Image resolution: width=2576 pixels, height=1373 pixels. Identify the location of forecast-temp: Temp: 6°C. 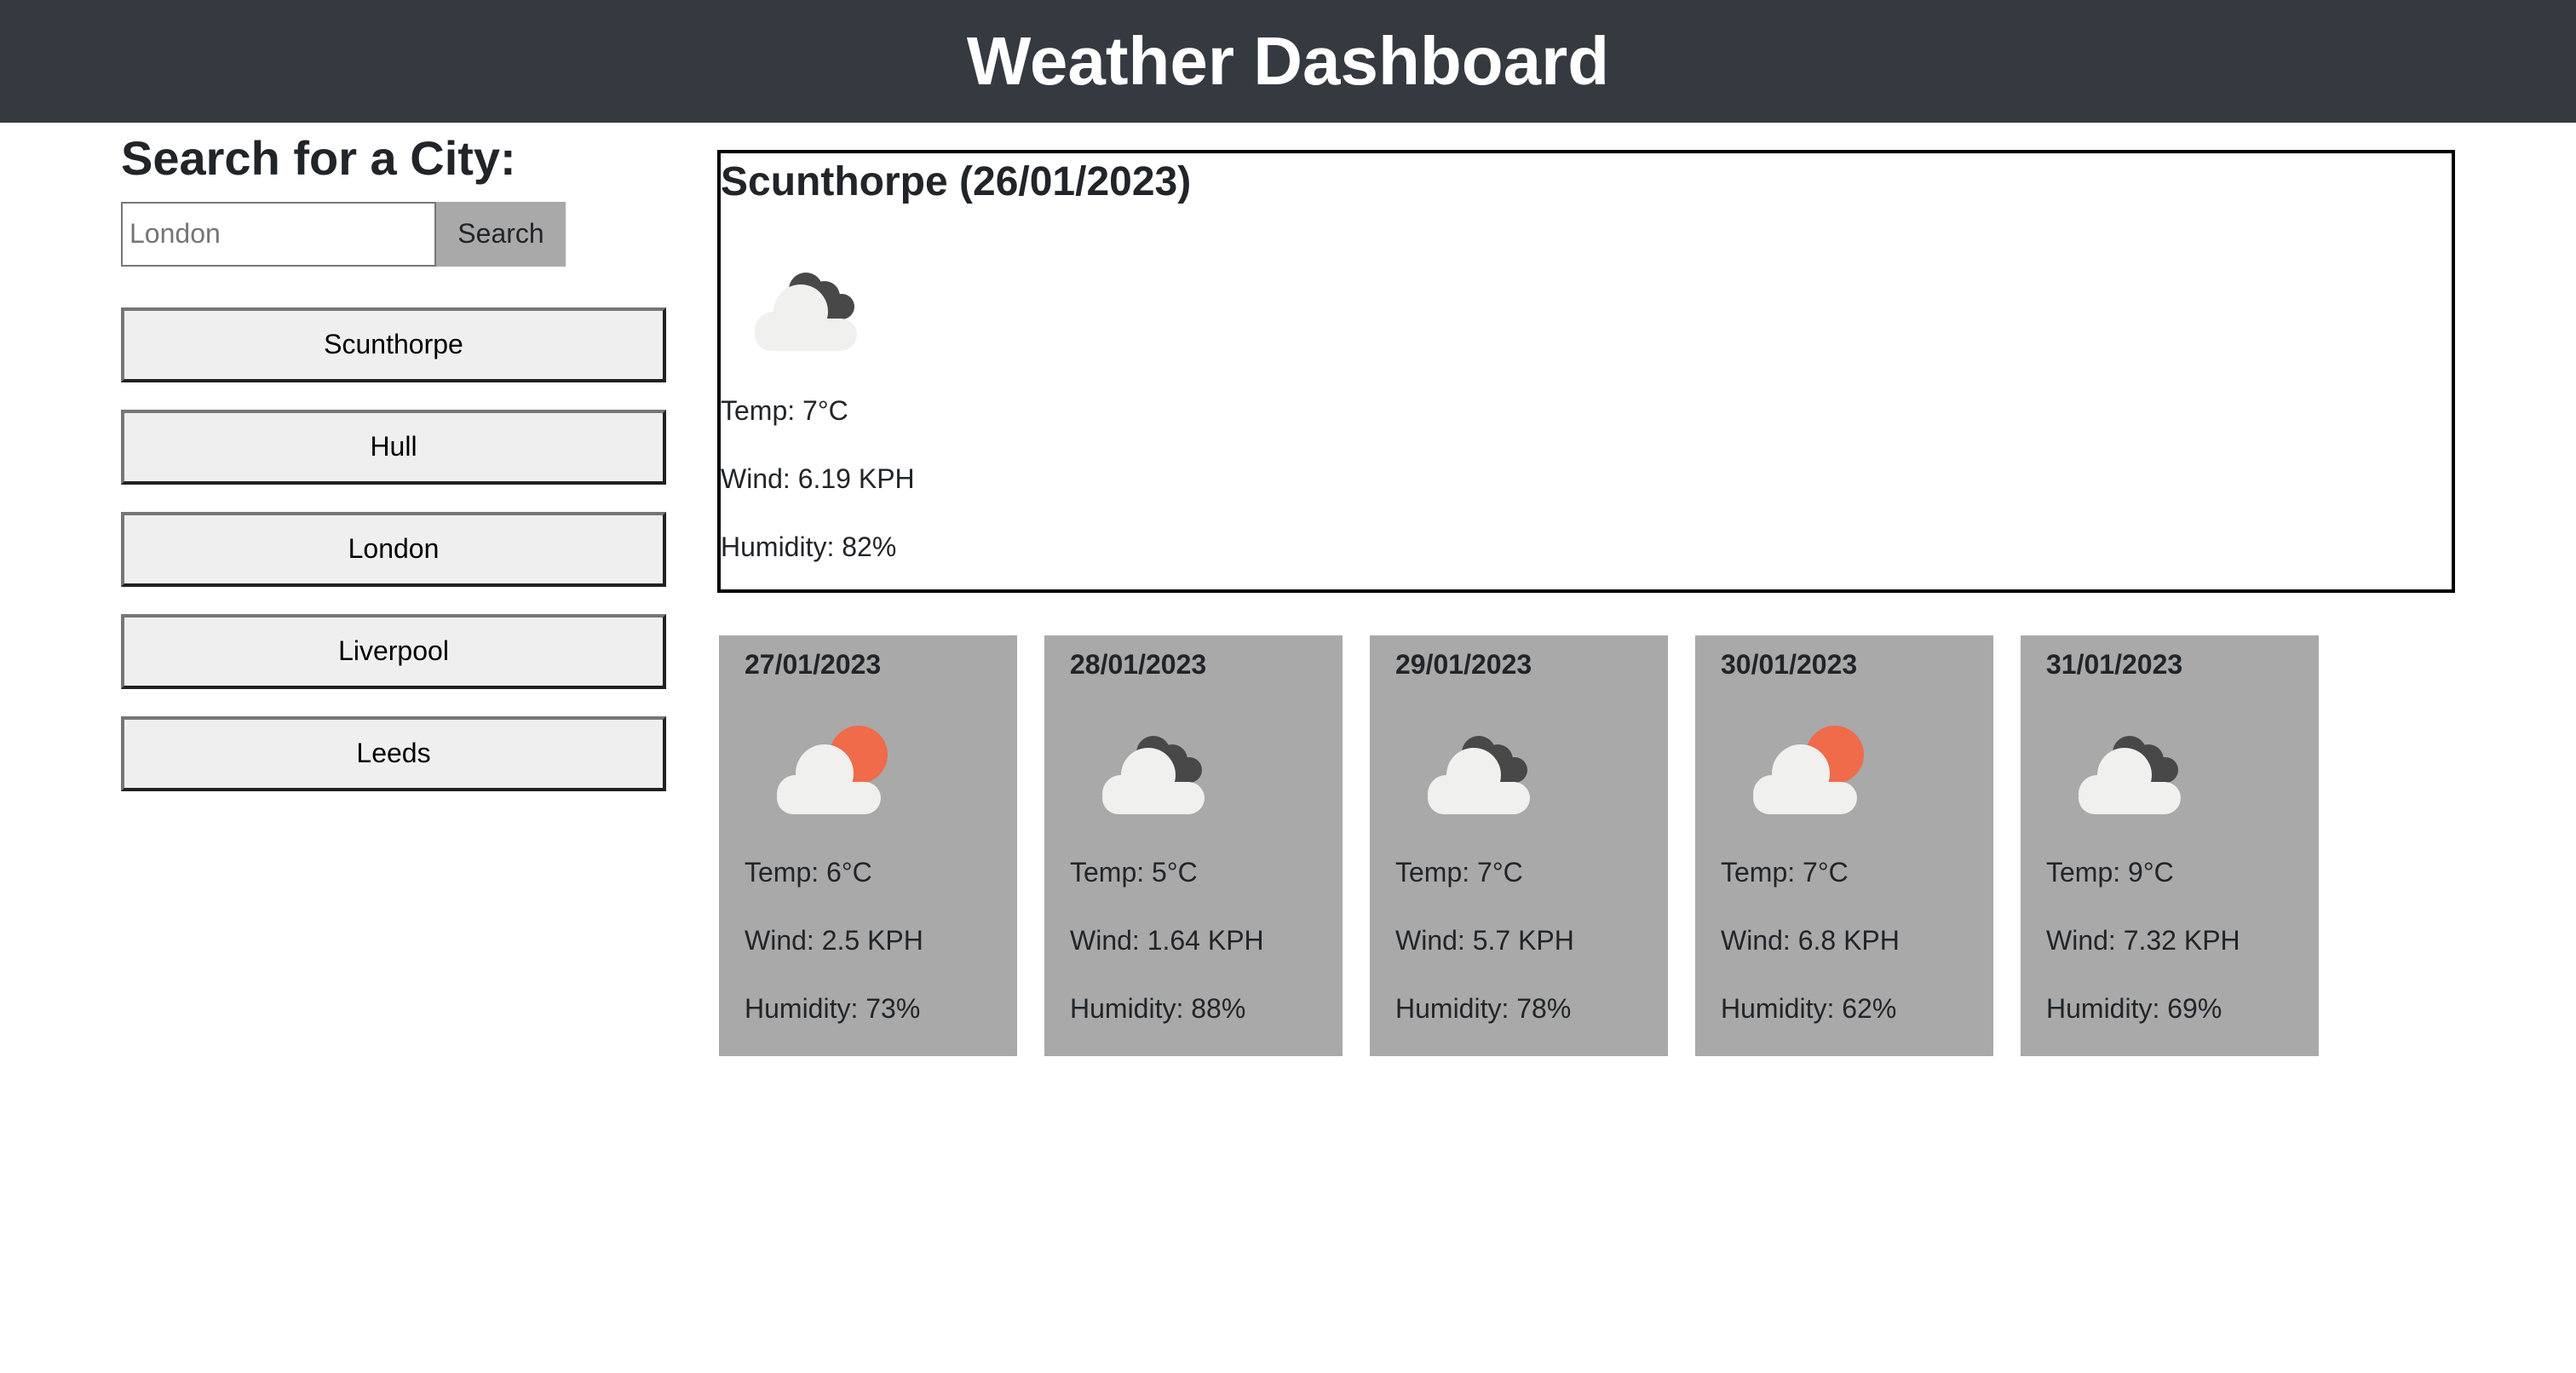
(809, 872).